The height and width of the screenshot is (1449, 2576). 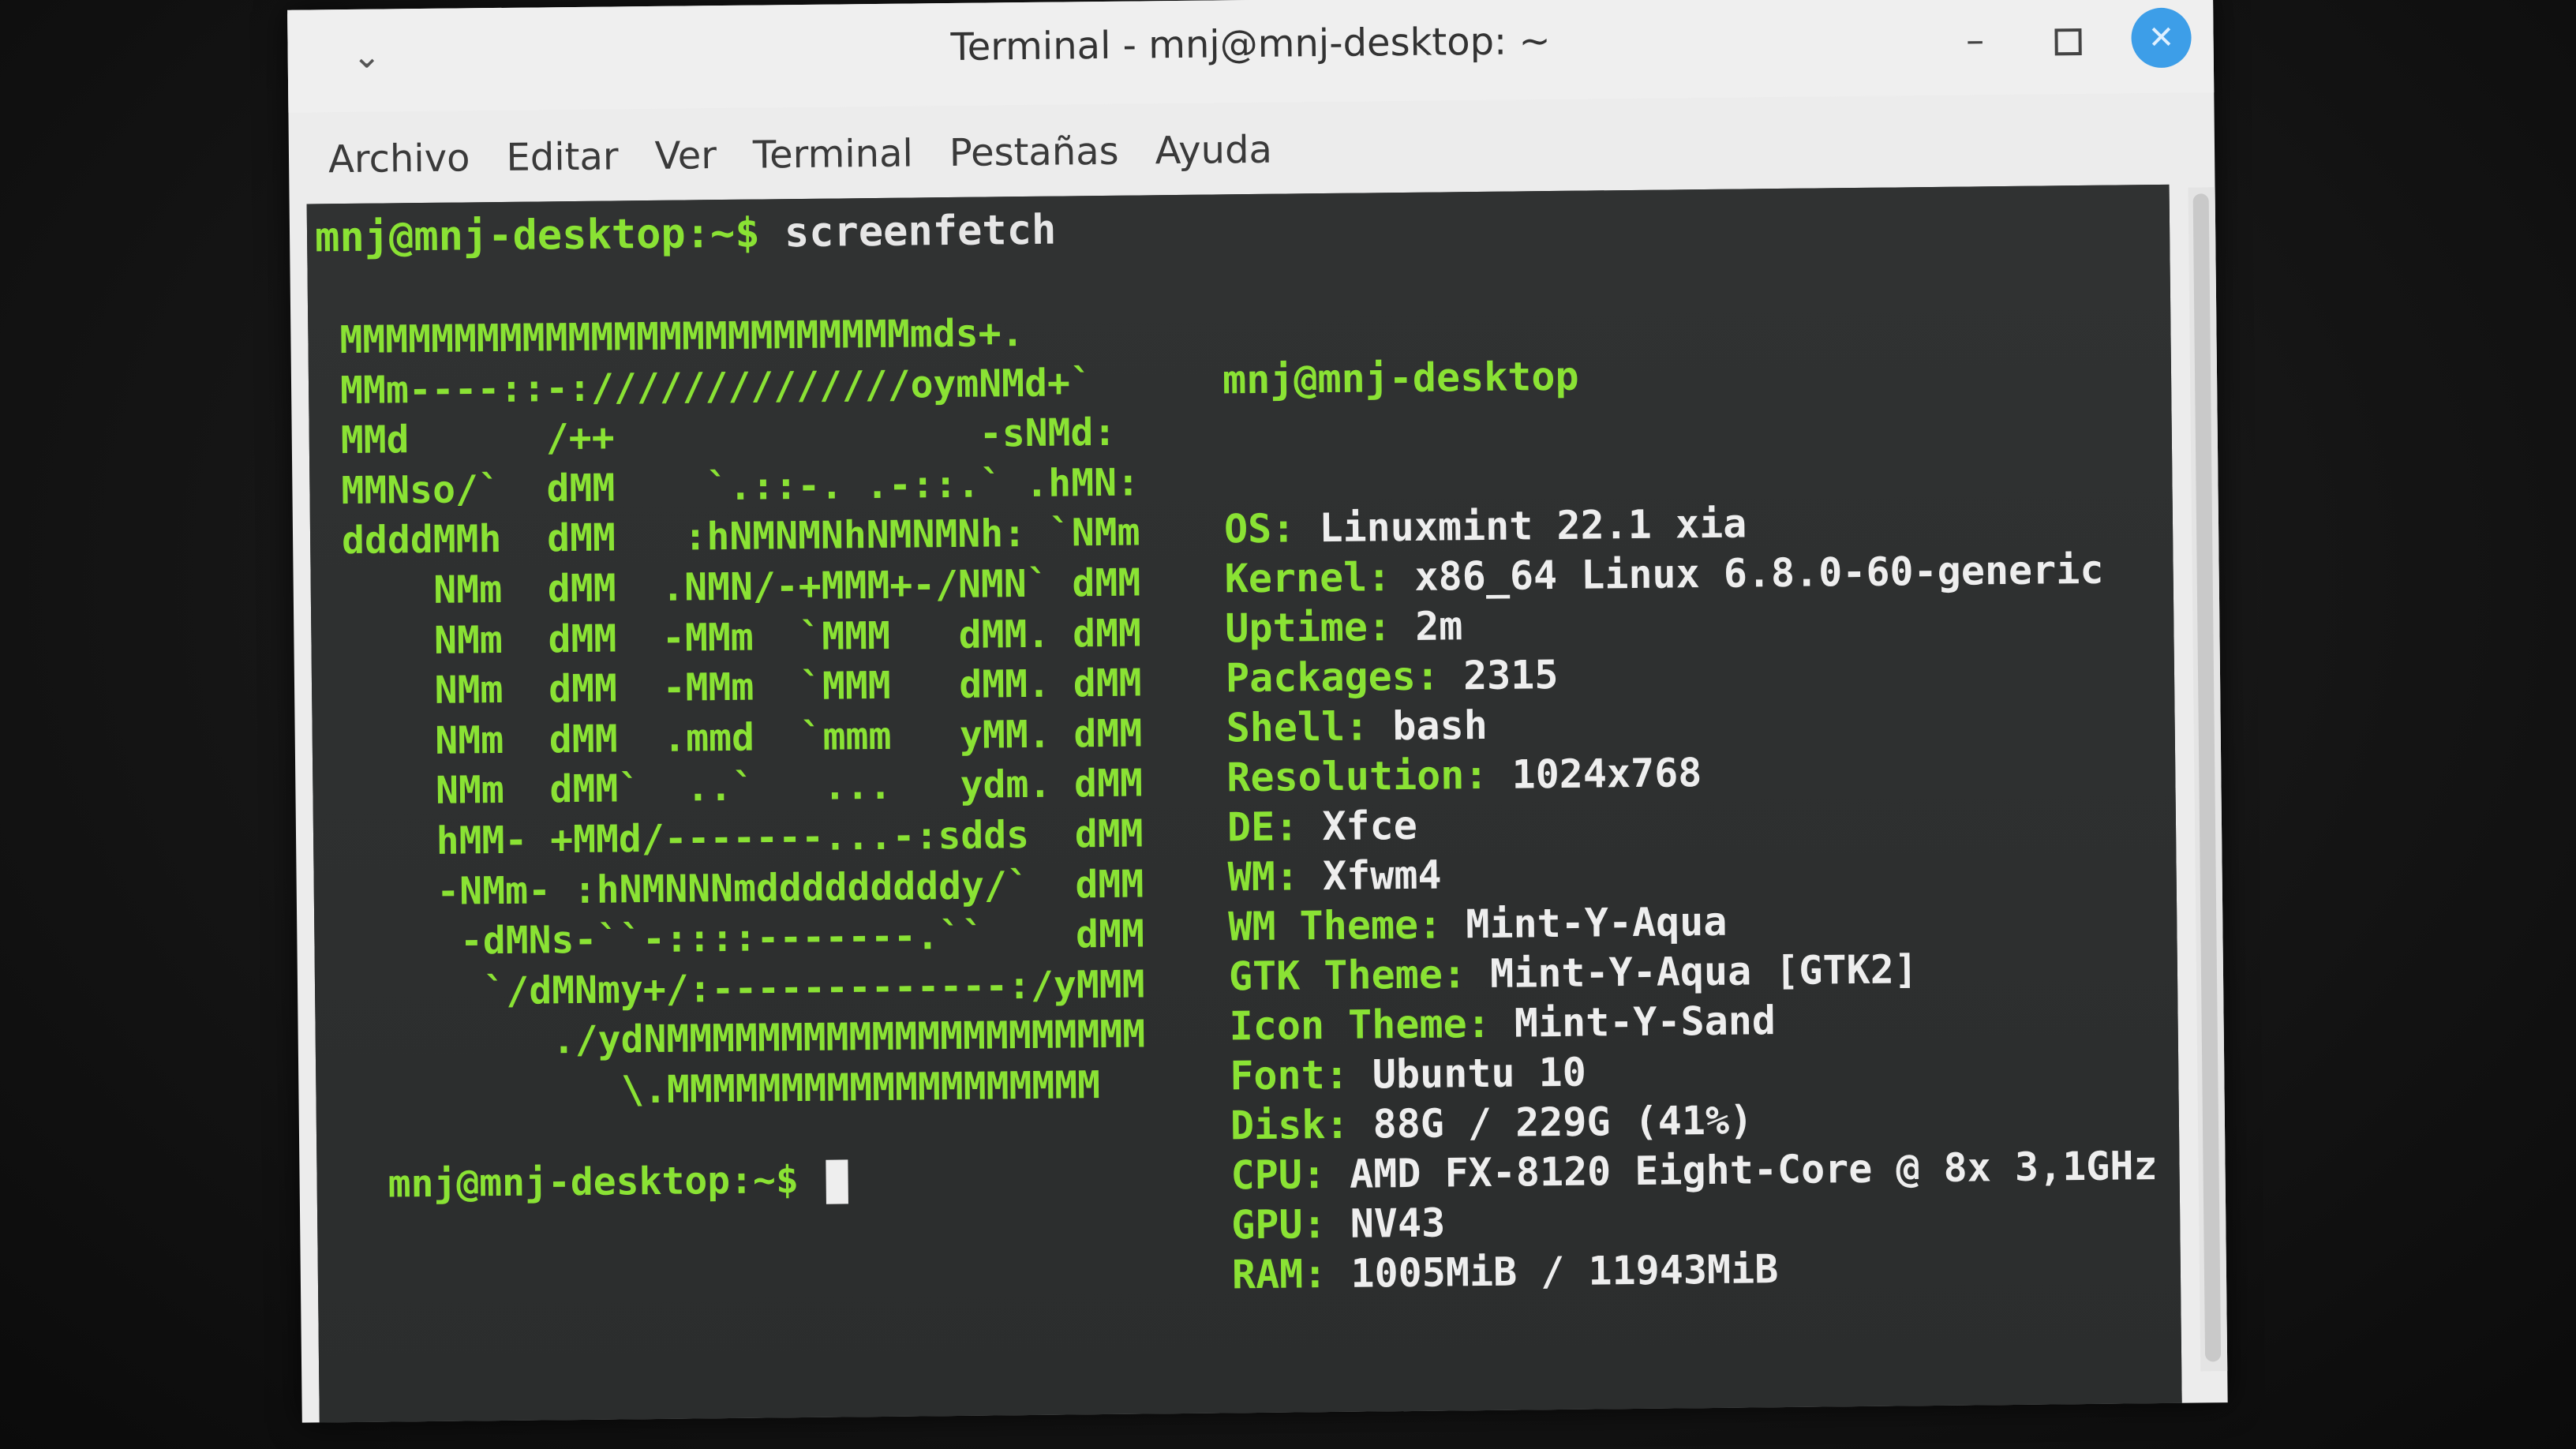 What do you see at coordinates (744, 838) in the screenshot?
I see `ascii-art-line: hMM- +MMd/-------...-:sdds dMM` at bounding box center [744, 838].